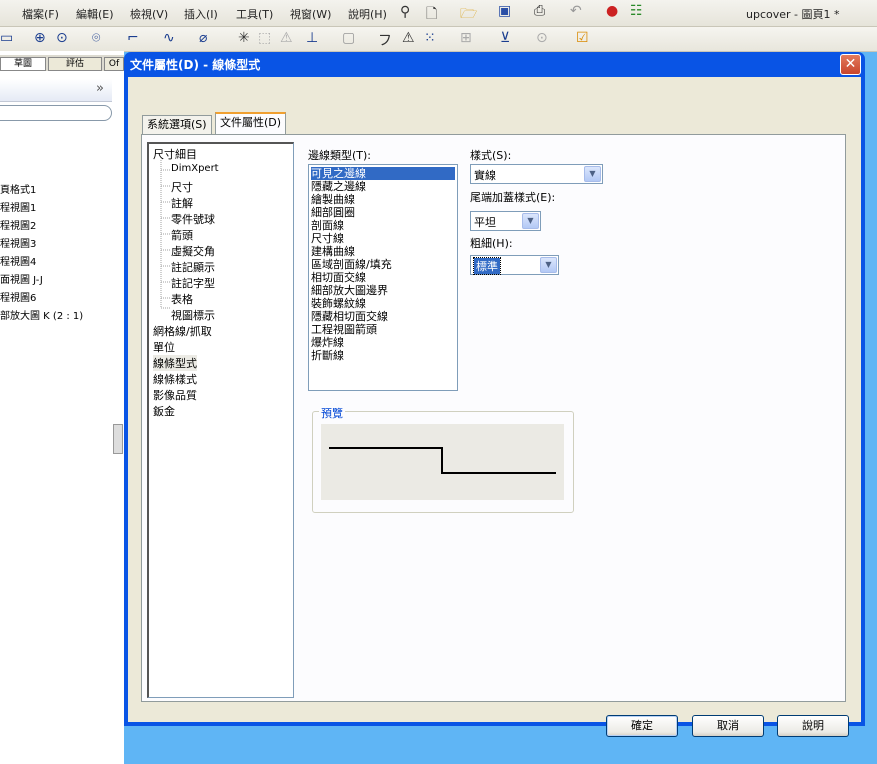 This screenshot has width=877, height=764. I want to click on tab-system-options: 系統選項(S), so click(177, 124).